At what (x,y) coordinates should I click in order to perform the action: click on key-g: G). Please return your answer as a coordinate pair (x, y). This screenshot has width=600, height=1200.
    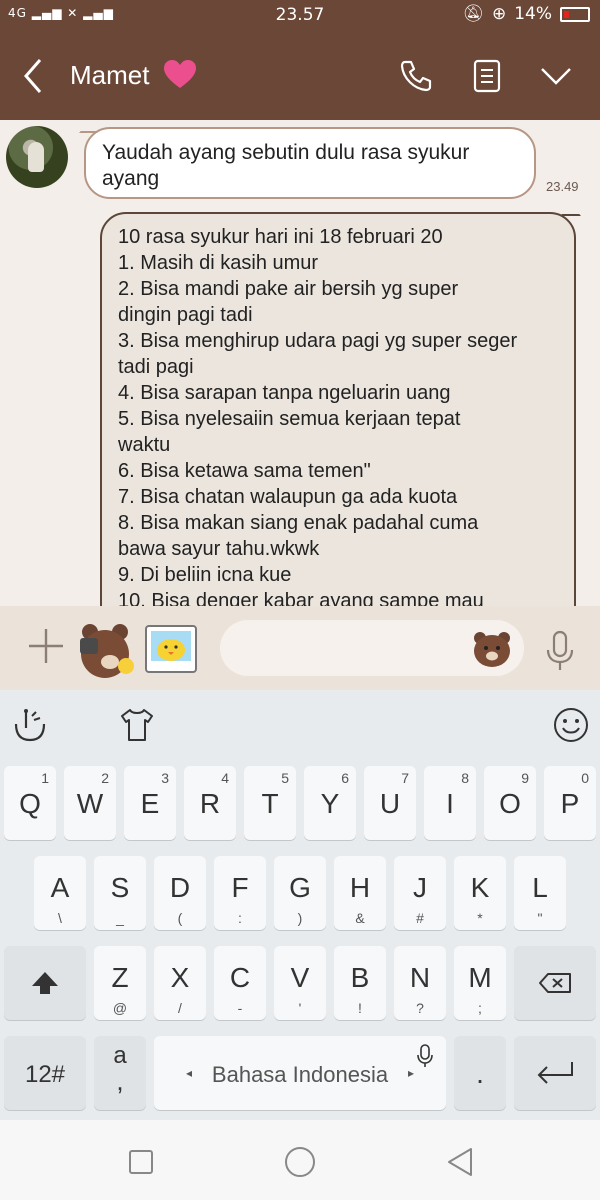
    Looking at the image, I should click on (300, 893).